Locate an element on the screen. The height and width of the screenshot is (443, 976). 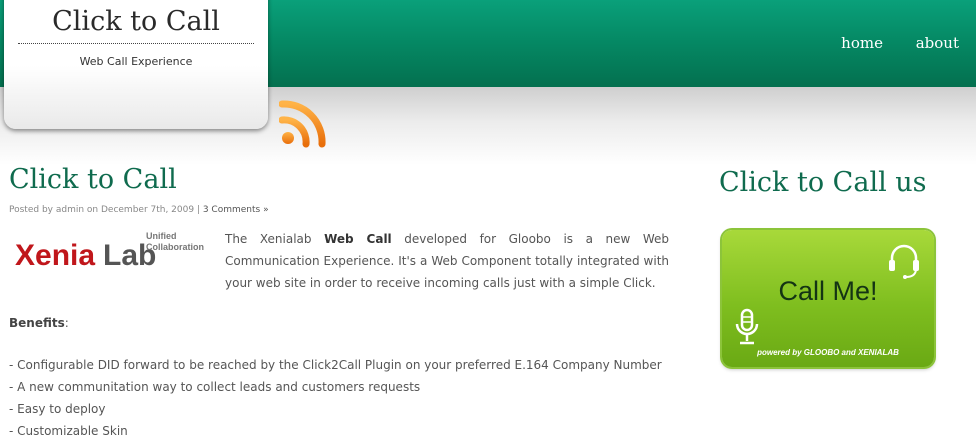
site-logo-box: Click to Call Web Call Experience is located at coordinates (136, 64).